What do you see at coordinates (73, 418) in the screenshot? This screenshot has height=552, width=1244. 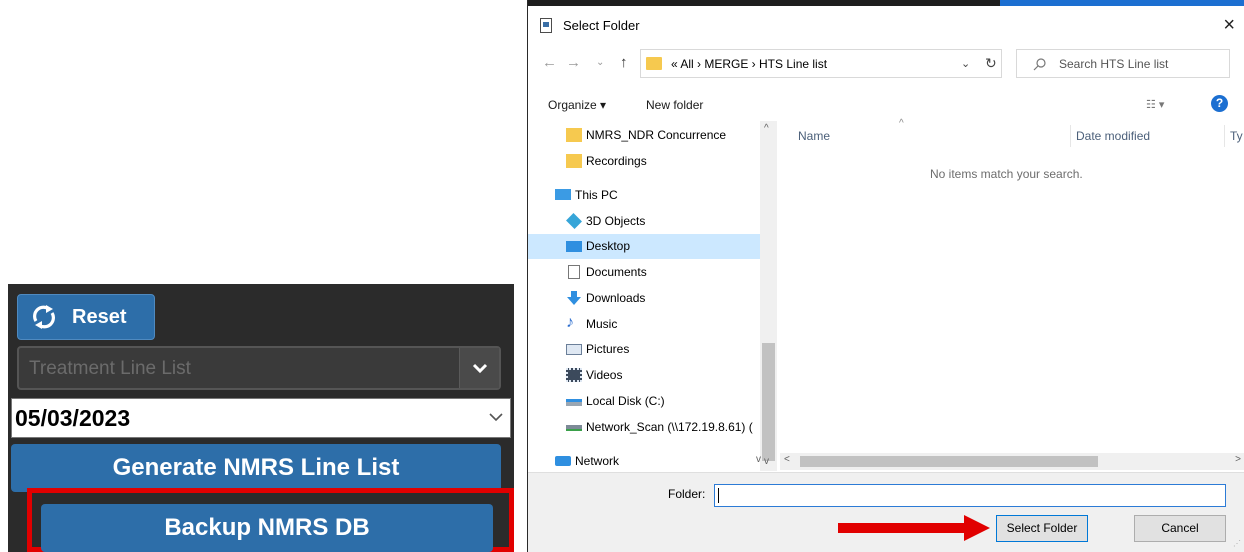 I see `date-value: 05/03/2023` at bounding box center [73, 418].